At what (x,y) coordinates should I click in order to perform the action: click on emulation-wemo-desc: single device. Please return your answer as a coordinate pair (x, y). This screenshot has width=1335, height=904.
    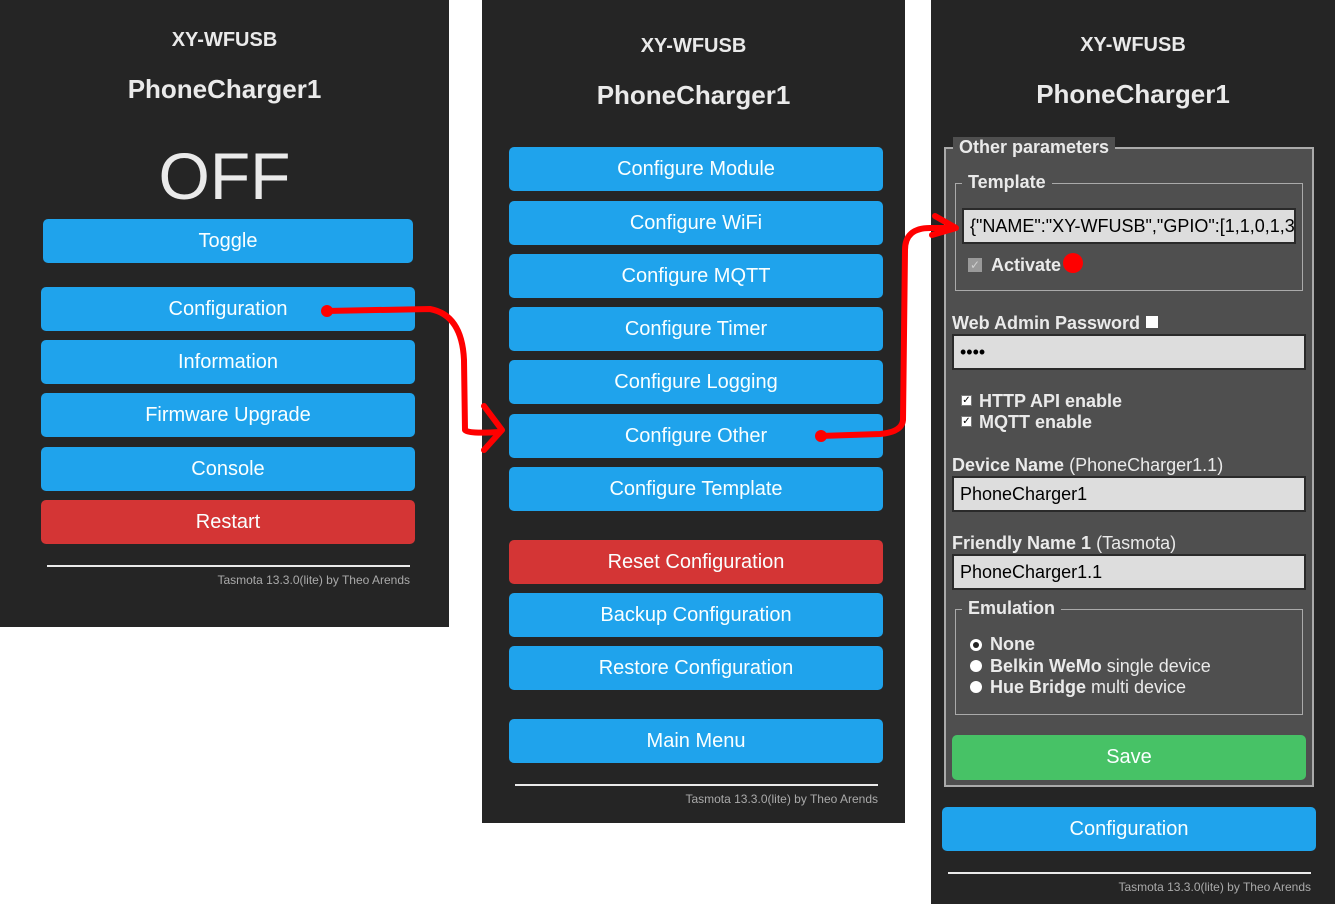
    Looking at the image, I should click on (1158, 666).